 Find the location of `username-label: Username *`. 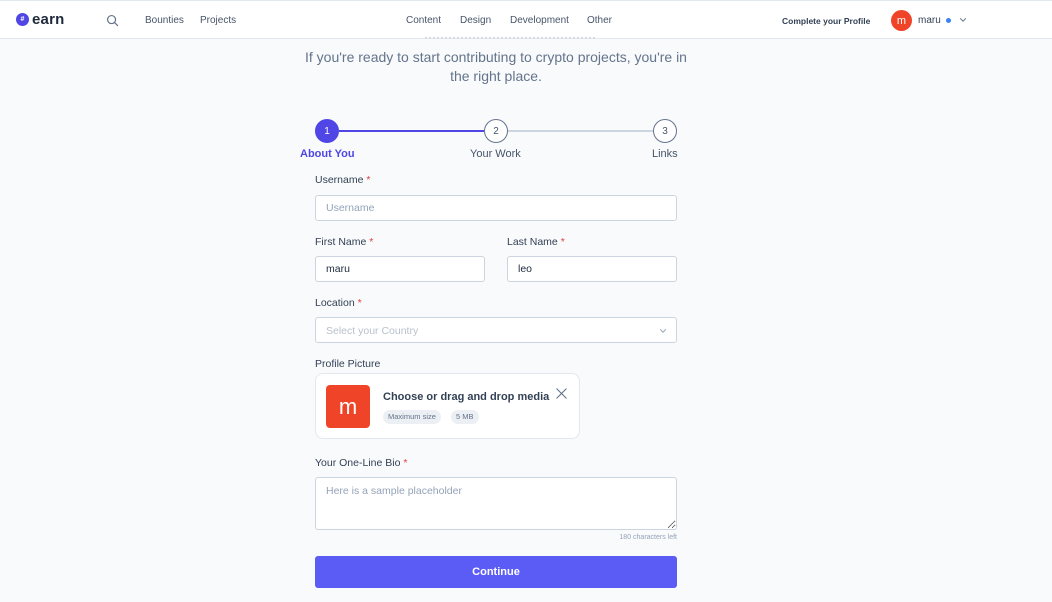

username-label: Username * is located at coordinates (343, 180).